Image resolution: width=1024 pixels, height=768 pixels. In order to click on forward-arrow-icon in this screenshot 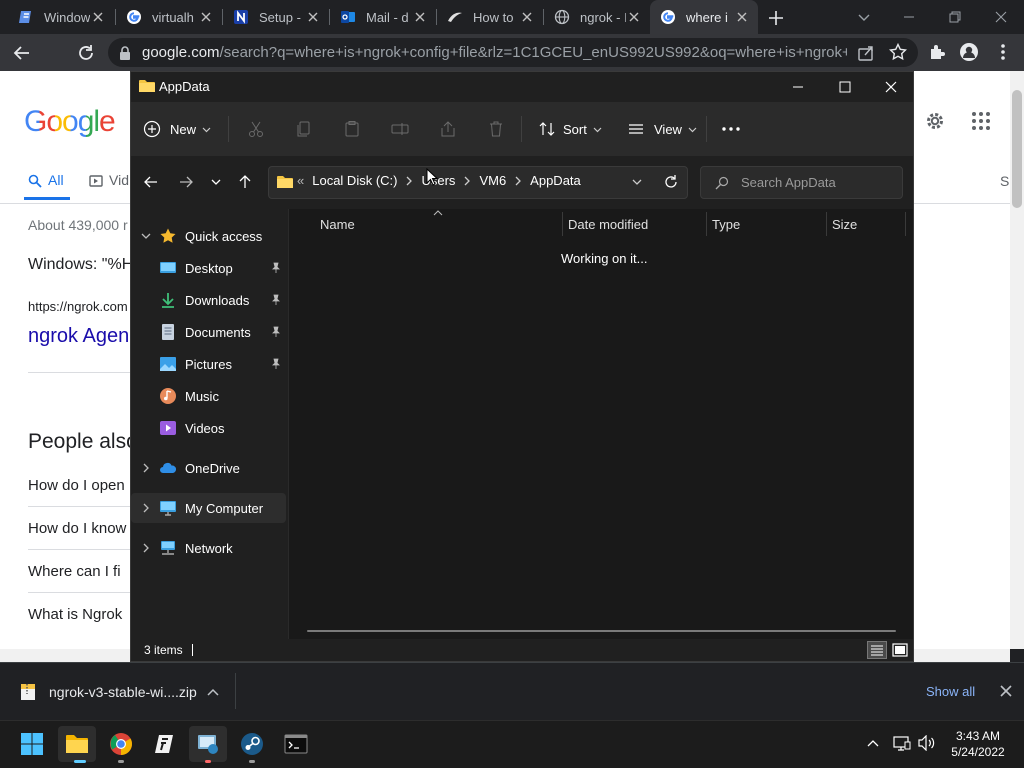, I will do `click(186, 182)`.